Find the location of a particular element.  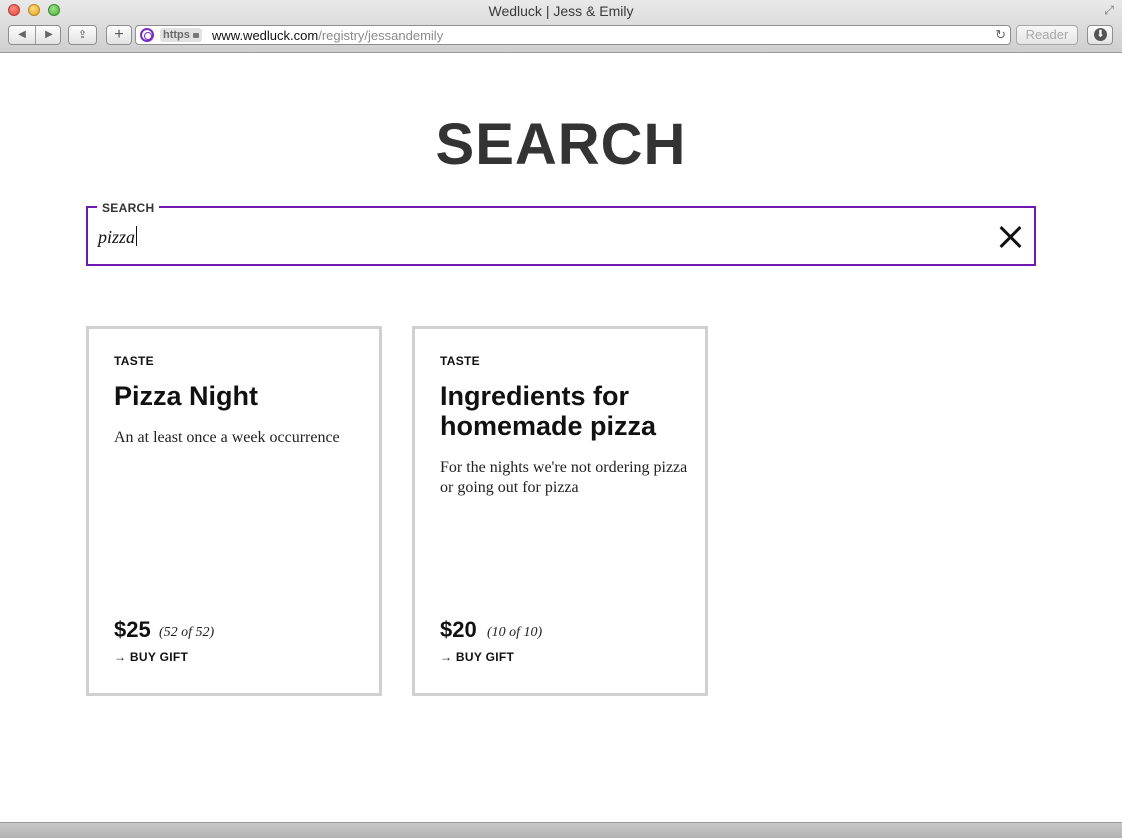

gift-availability: (10 of 10) is located at coordinates (515, 632).